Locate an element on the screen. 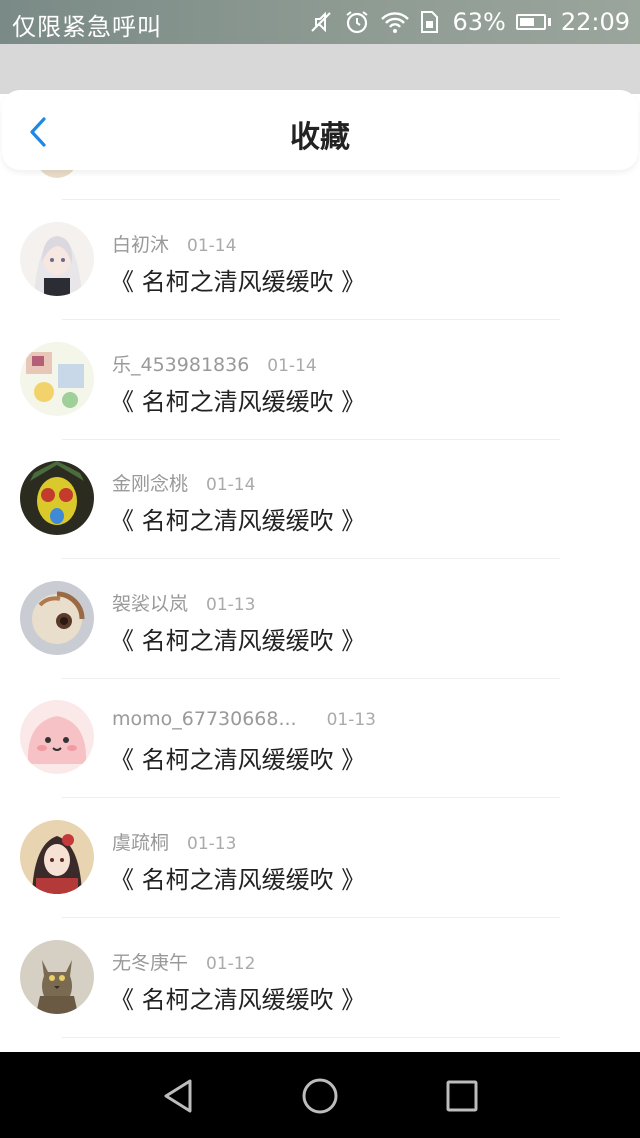  list-item: 无冬庚午 01-12 《 名柯之清风缓缓吹 》 is located at coordinates (320, 978).